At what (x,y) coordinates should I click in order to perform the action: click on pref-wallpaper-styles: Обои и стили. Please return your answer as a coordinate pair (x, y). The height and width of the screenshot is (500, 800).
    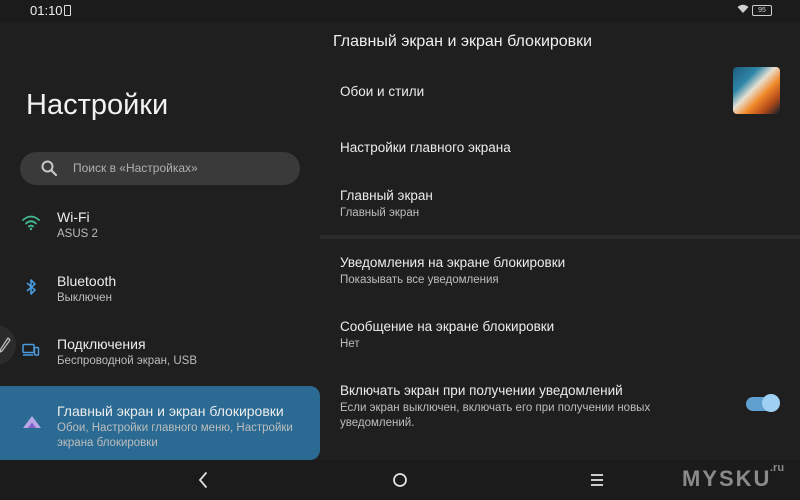
    Looking at the image, I should click on (382, 91).